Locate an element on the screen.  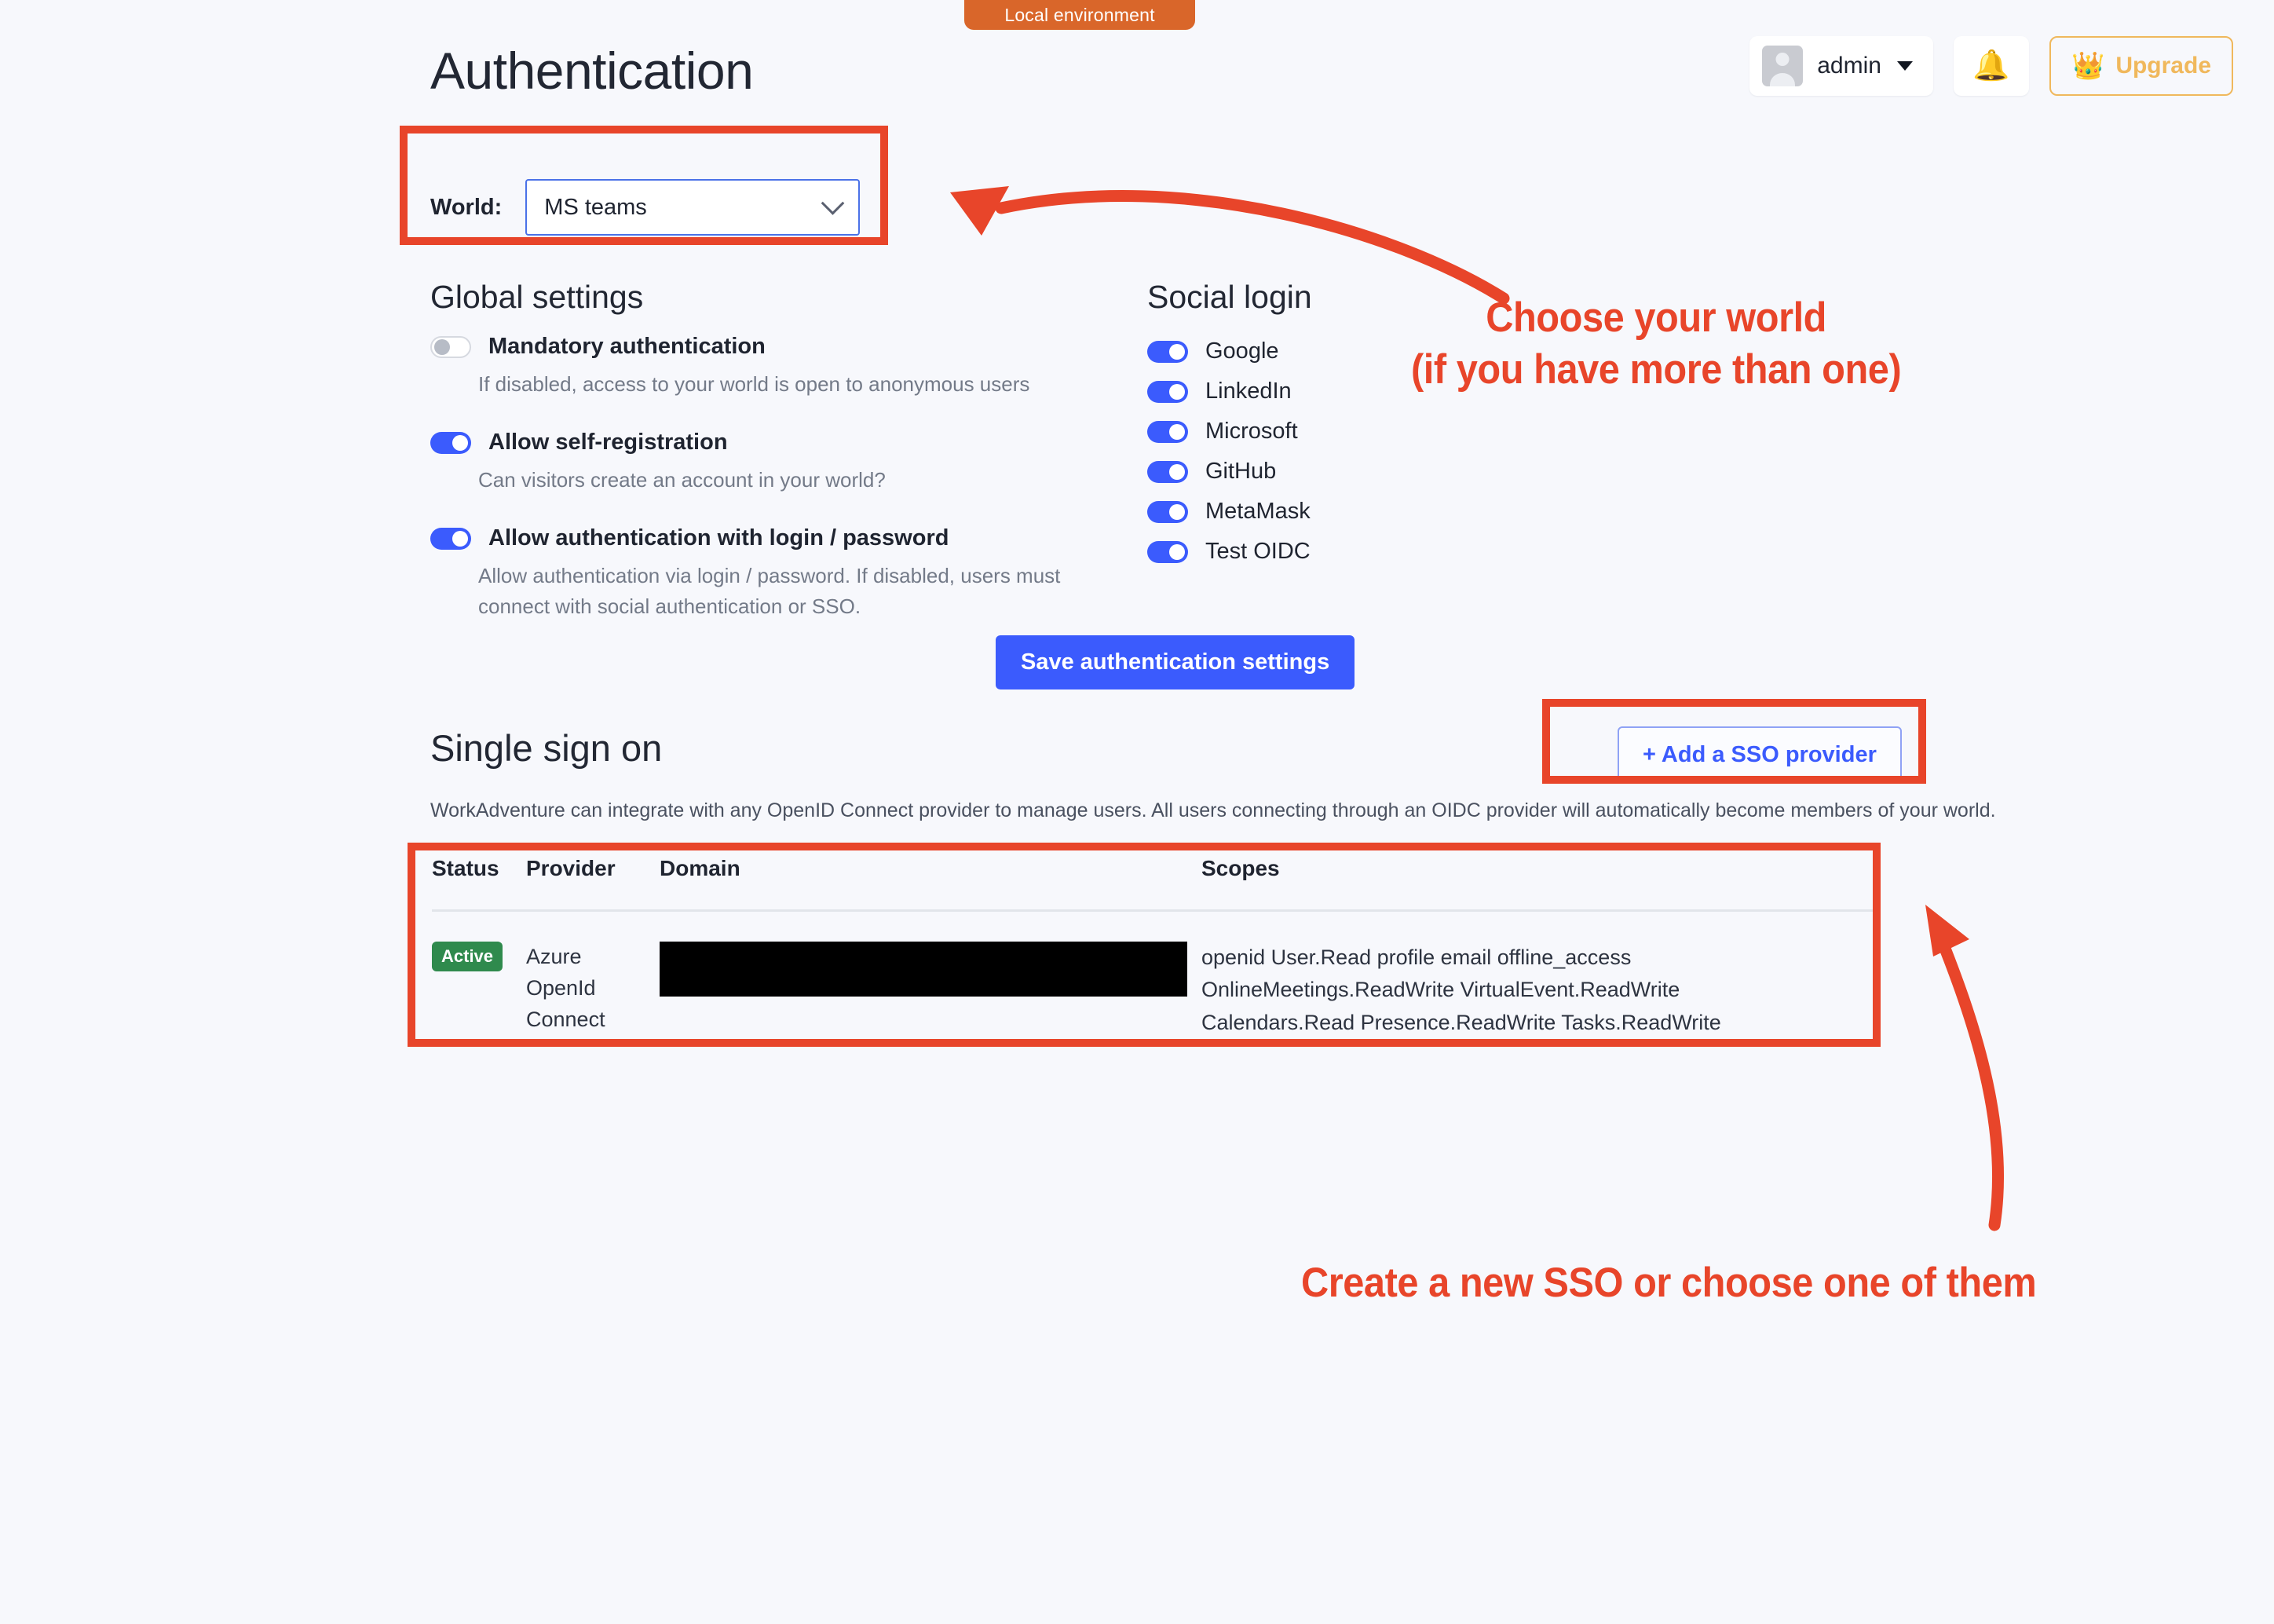
social-label: Microsoft is located at coordinates (1251, 431).